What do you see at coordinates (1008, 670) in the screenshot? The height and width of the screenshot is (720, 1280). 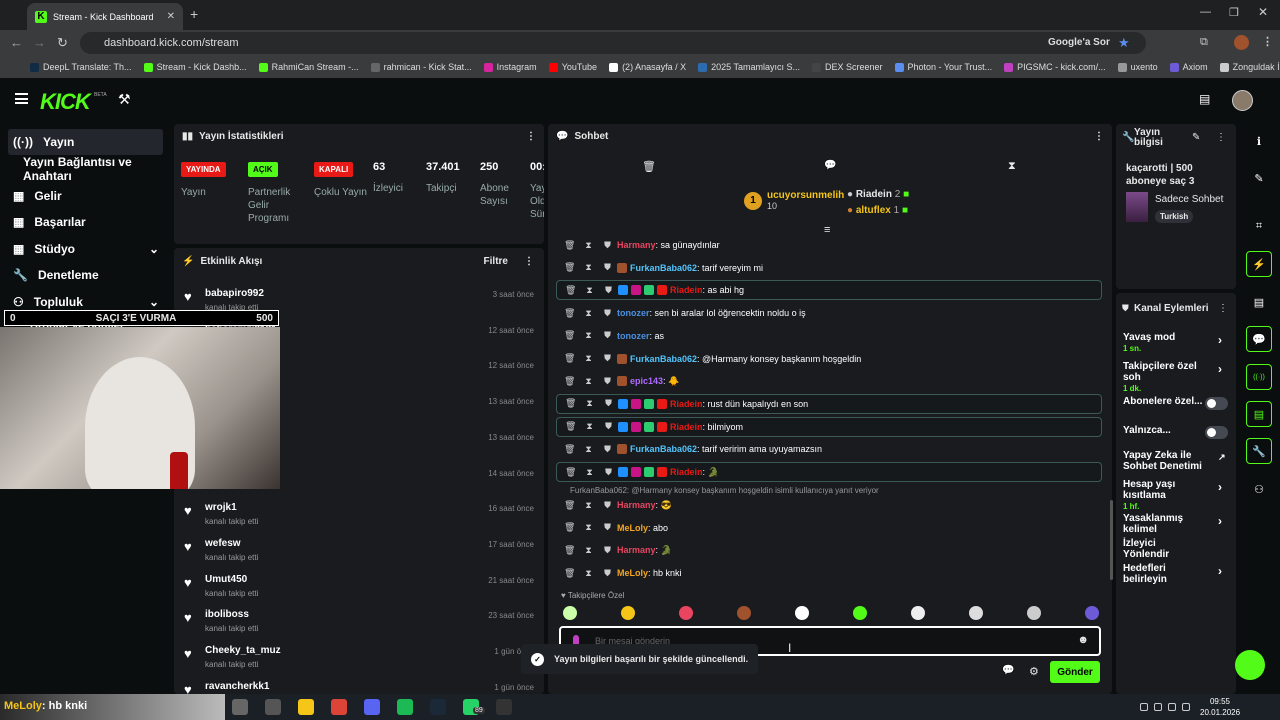 I see `chat-options-icon: 💬` at bounding box center [1008, 670].